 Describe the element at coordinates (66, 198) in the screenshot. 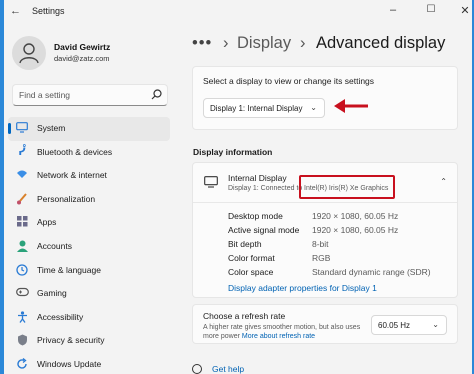

I see `sidebar-item-label: Personalization` at that location.